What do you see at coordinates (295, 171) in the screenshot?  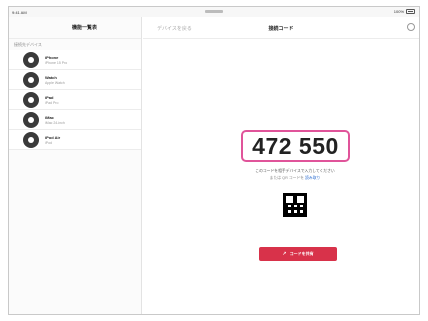 I see `instruction-text: このコードを相手デバイスで入力してください` at bounding box center [295, 171].